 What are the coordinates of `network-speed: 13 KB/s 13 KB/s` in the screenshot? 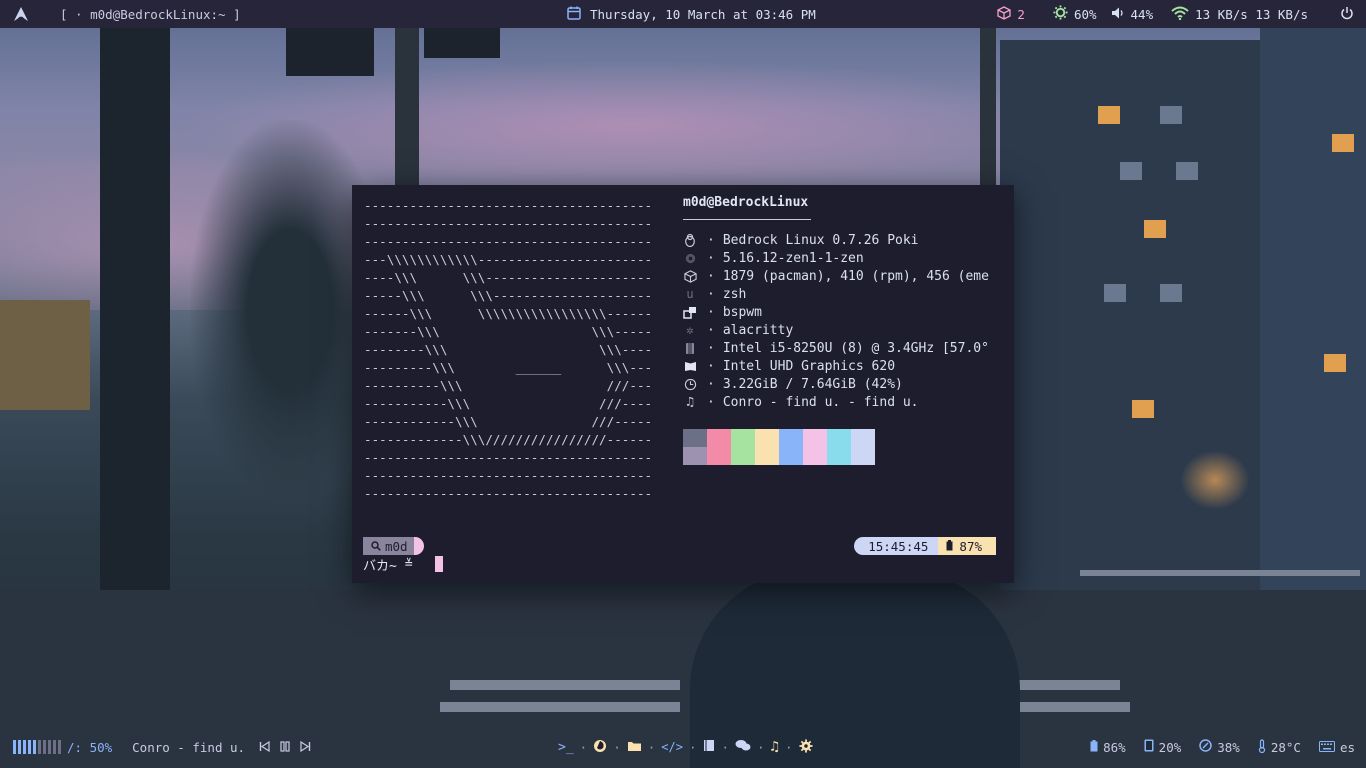 It's located at (1251, 14).